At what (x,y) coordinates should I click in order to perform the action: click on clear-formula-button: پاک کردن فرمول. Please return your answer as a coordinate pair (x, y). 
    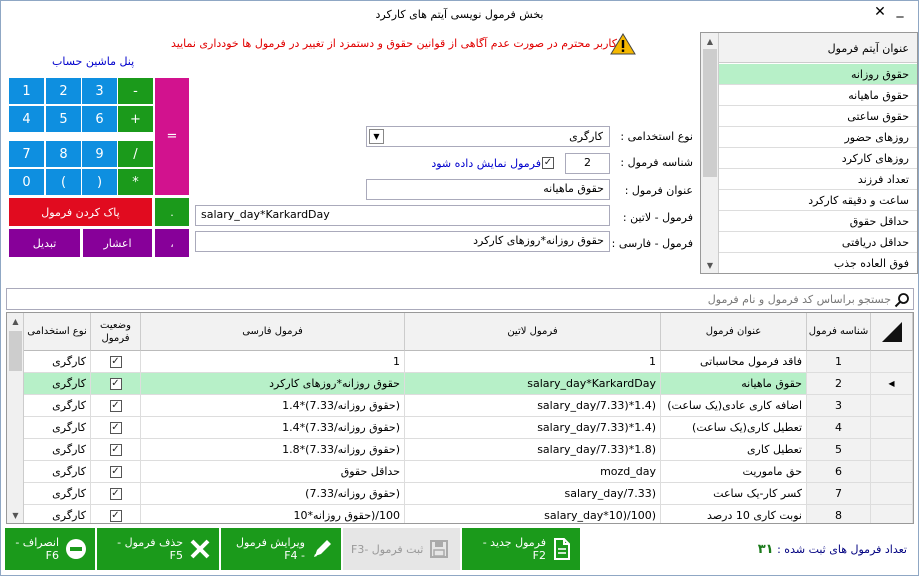
    Looking at the image, I should click on (80, 212).